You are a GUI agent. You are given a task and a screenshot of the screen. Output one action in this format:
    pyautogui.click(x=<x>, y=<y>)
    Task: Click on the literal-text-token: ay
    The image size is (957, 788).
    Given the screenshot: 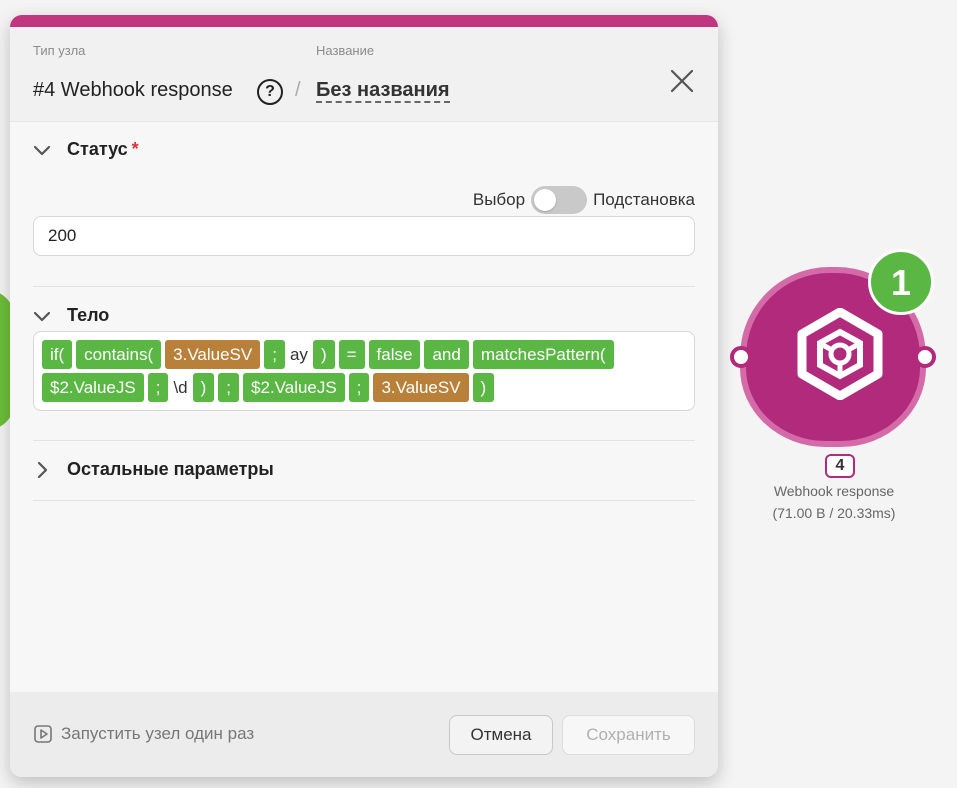 What is the action you would take?
    pyautogui.click(x=298, y=354)
    